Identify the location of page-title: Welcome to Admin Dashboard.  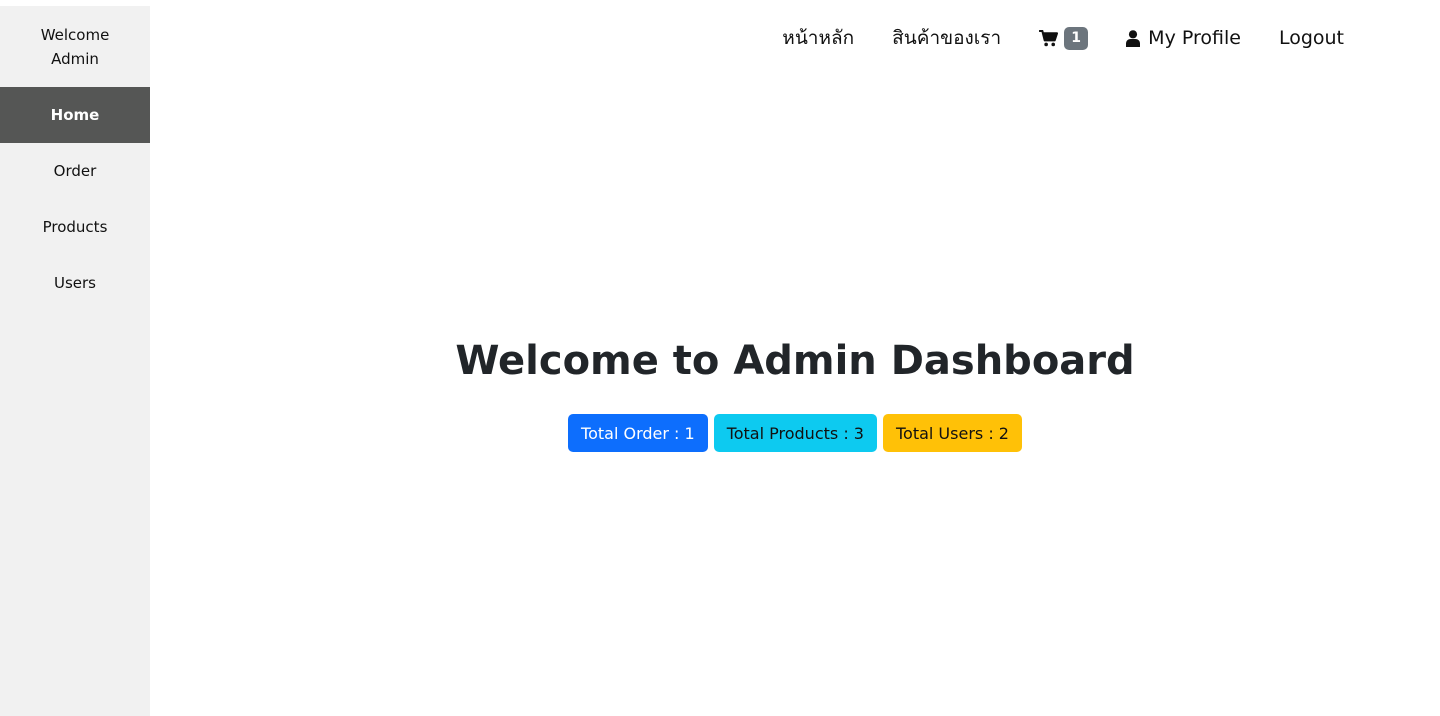
(795, 361).